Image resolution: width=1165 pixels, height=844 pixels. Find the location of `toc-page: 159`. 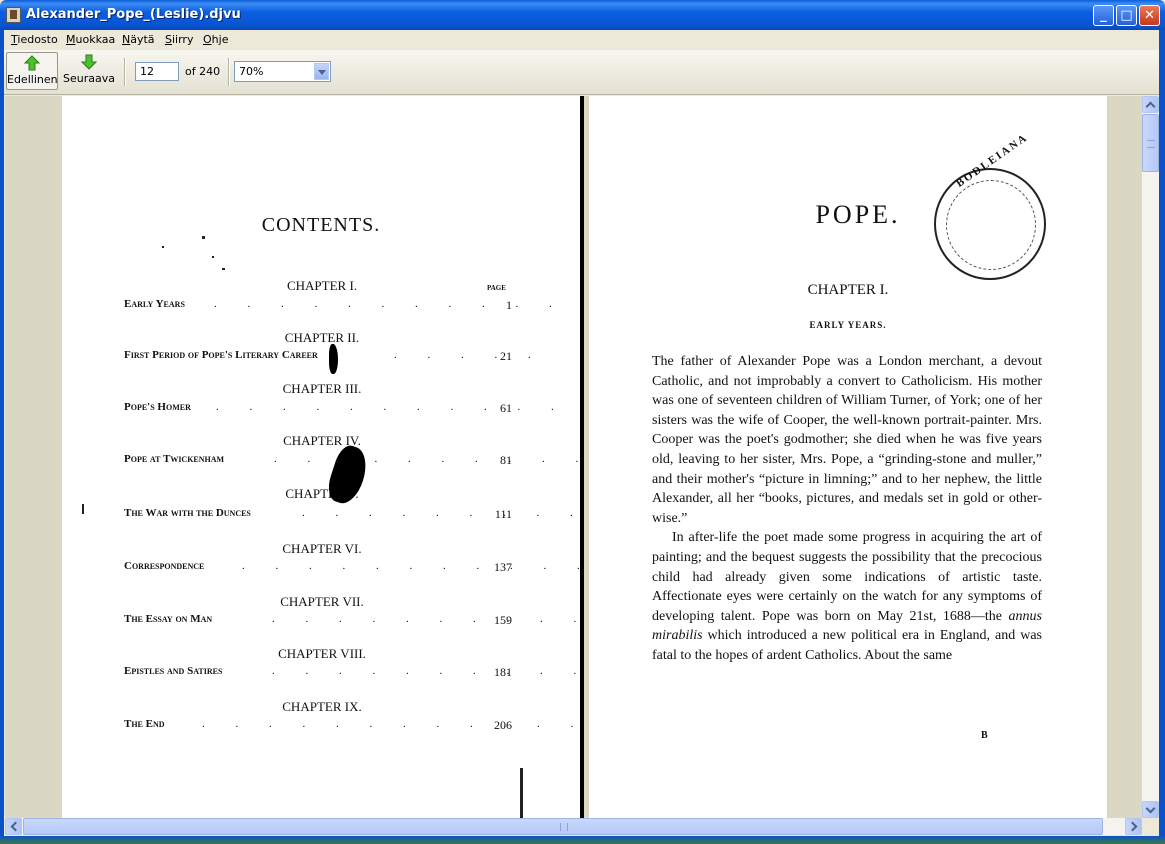

toc-page: 159 is located at coordinates (503, 620).